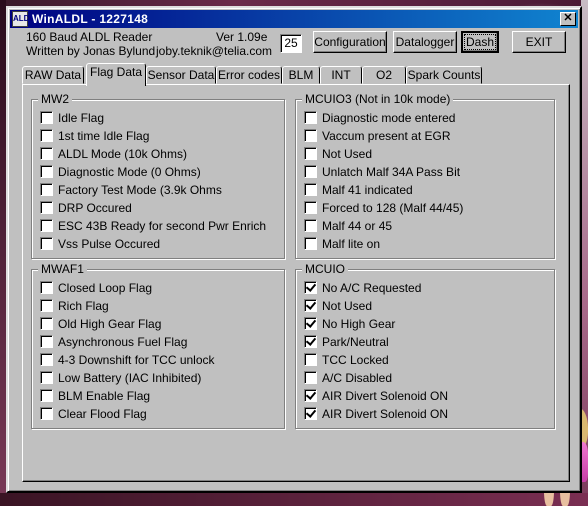 The height and width of the screenshot is (506, 588). Describe the element at coordinates (480, 42) in the screenshot. I see `dash-button: Dash` at that location.